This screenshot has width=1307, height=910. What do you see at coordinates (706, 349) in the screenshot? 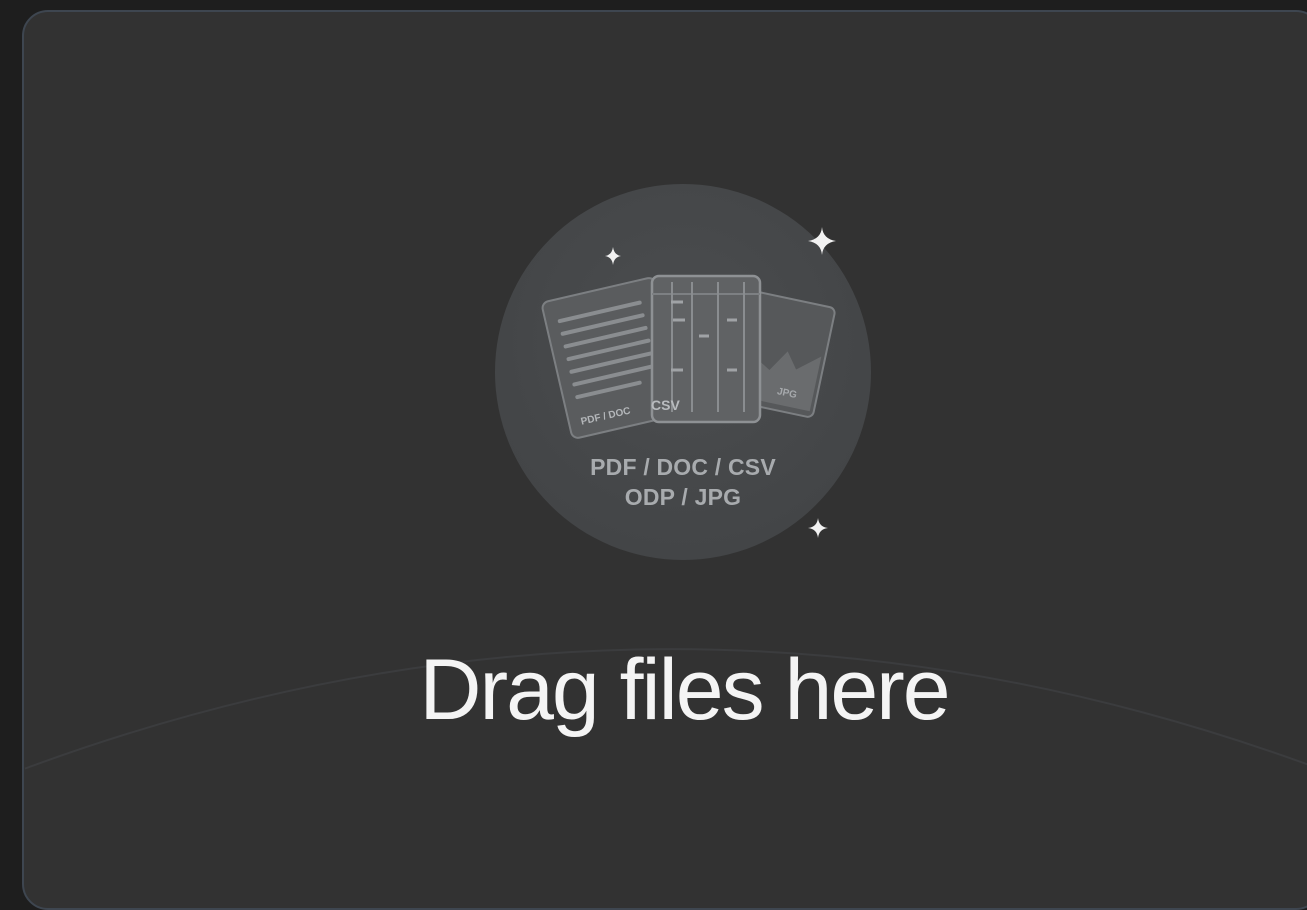
I see `spreadsheet-icon: CSV` at bounding box center [706, 349].